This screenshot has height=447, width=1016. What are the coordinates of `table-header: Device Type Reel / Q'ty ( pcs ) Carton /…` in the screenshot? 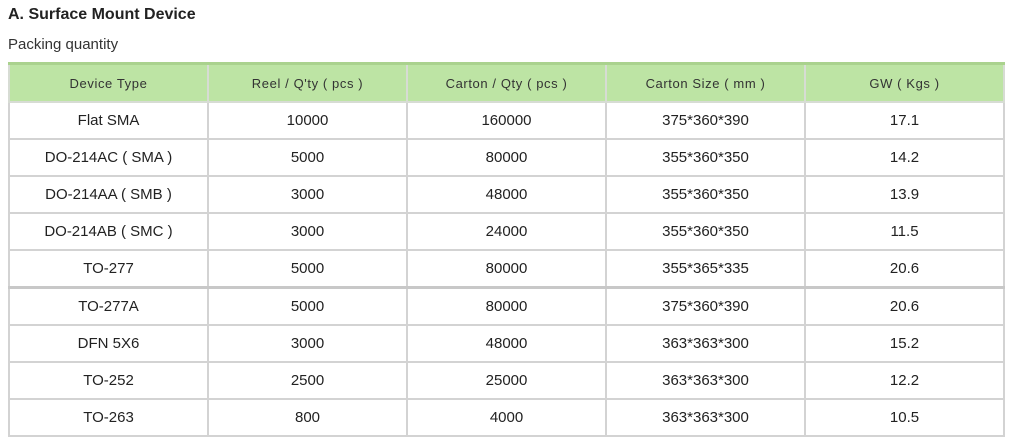 It's located at (506, 82).